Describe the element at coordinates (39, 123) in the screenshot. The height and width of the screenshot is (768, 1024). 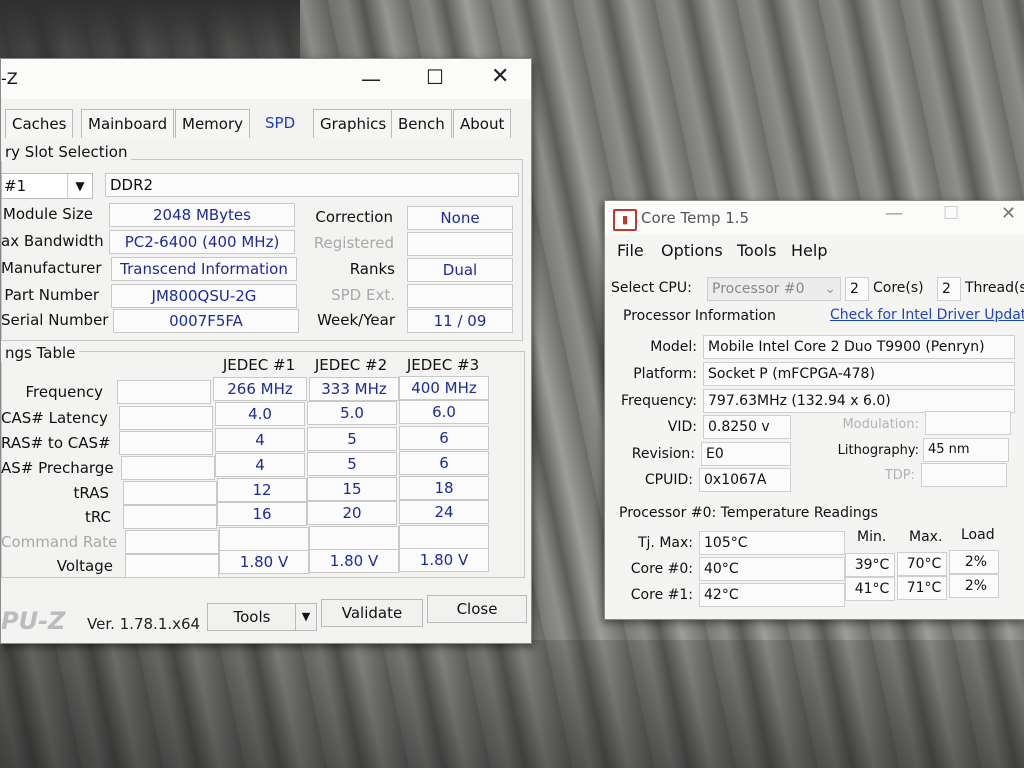
I see `tab-caches: Caches` at that location.